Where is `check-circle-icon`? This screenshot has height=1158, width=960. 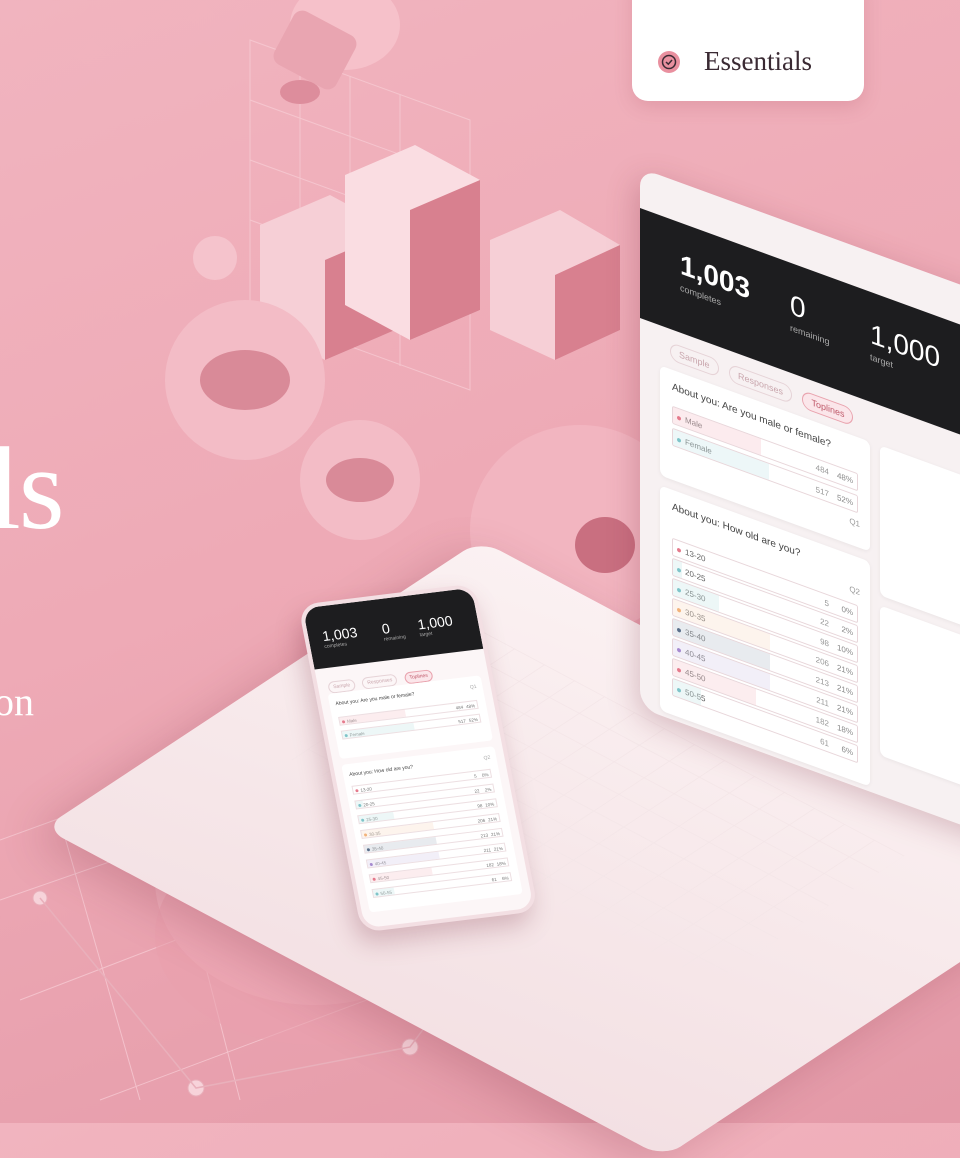 check-circle-icon is located at coordinates (669, 62).